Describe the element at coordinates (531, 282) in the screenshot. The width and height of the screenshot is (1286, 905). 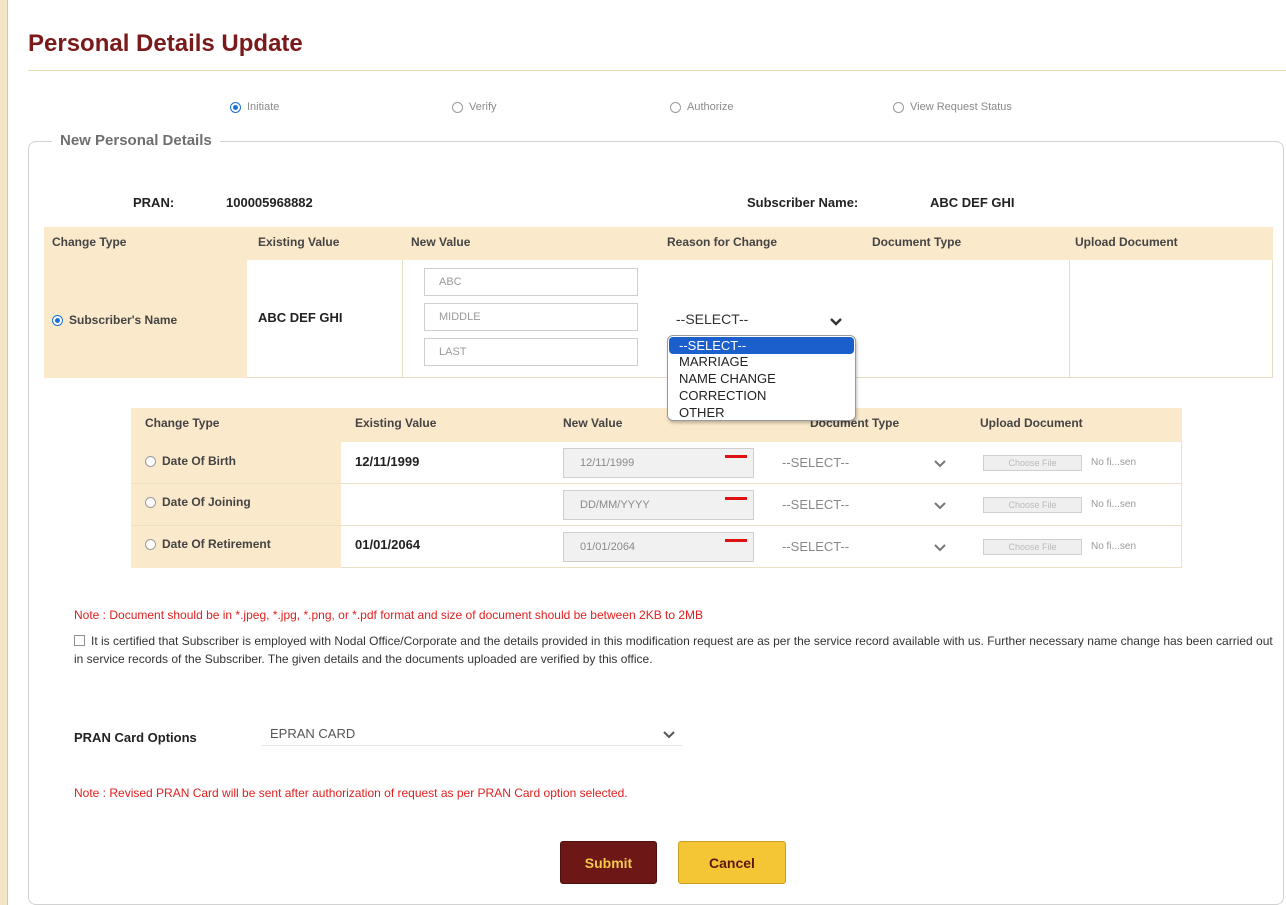
I see `first-name-input: ABC` at that location.